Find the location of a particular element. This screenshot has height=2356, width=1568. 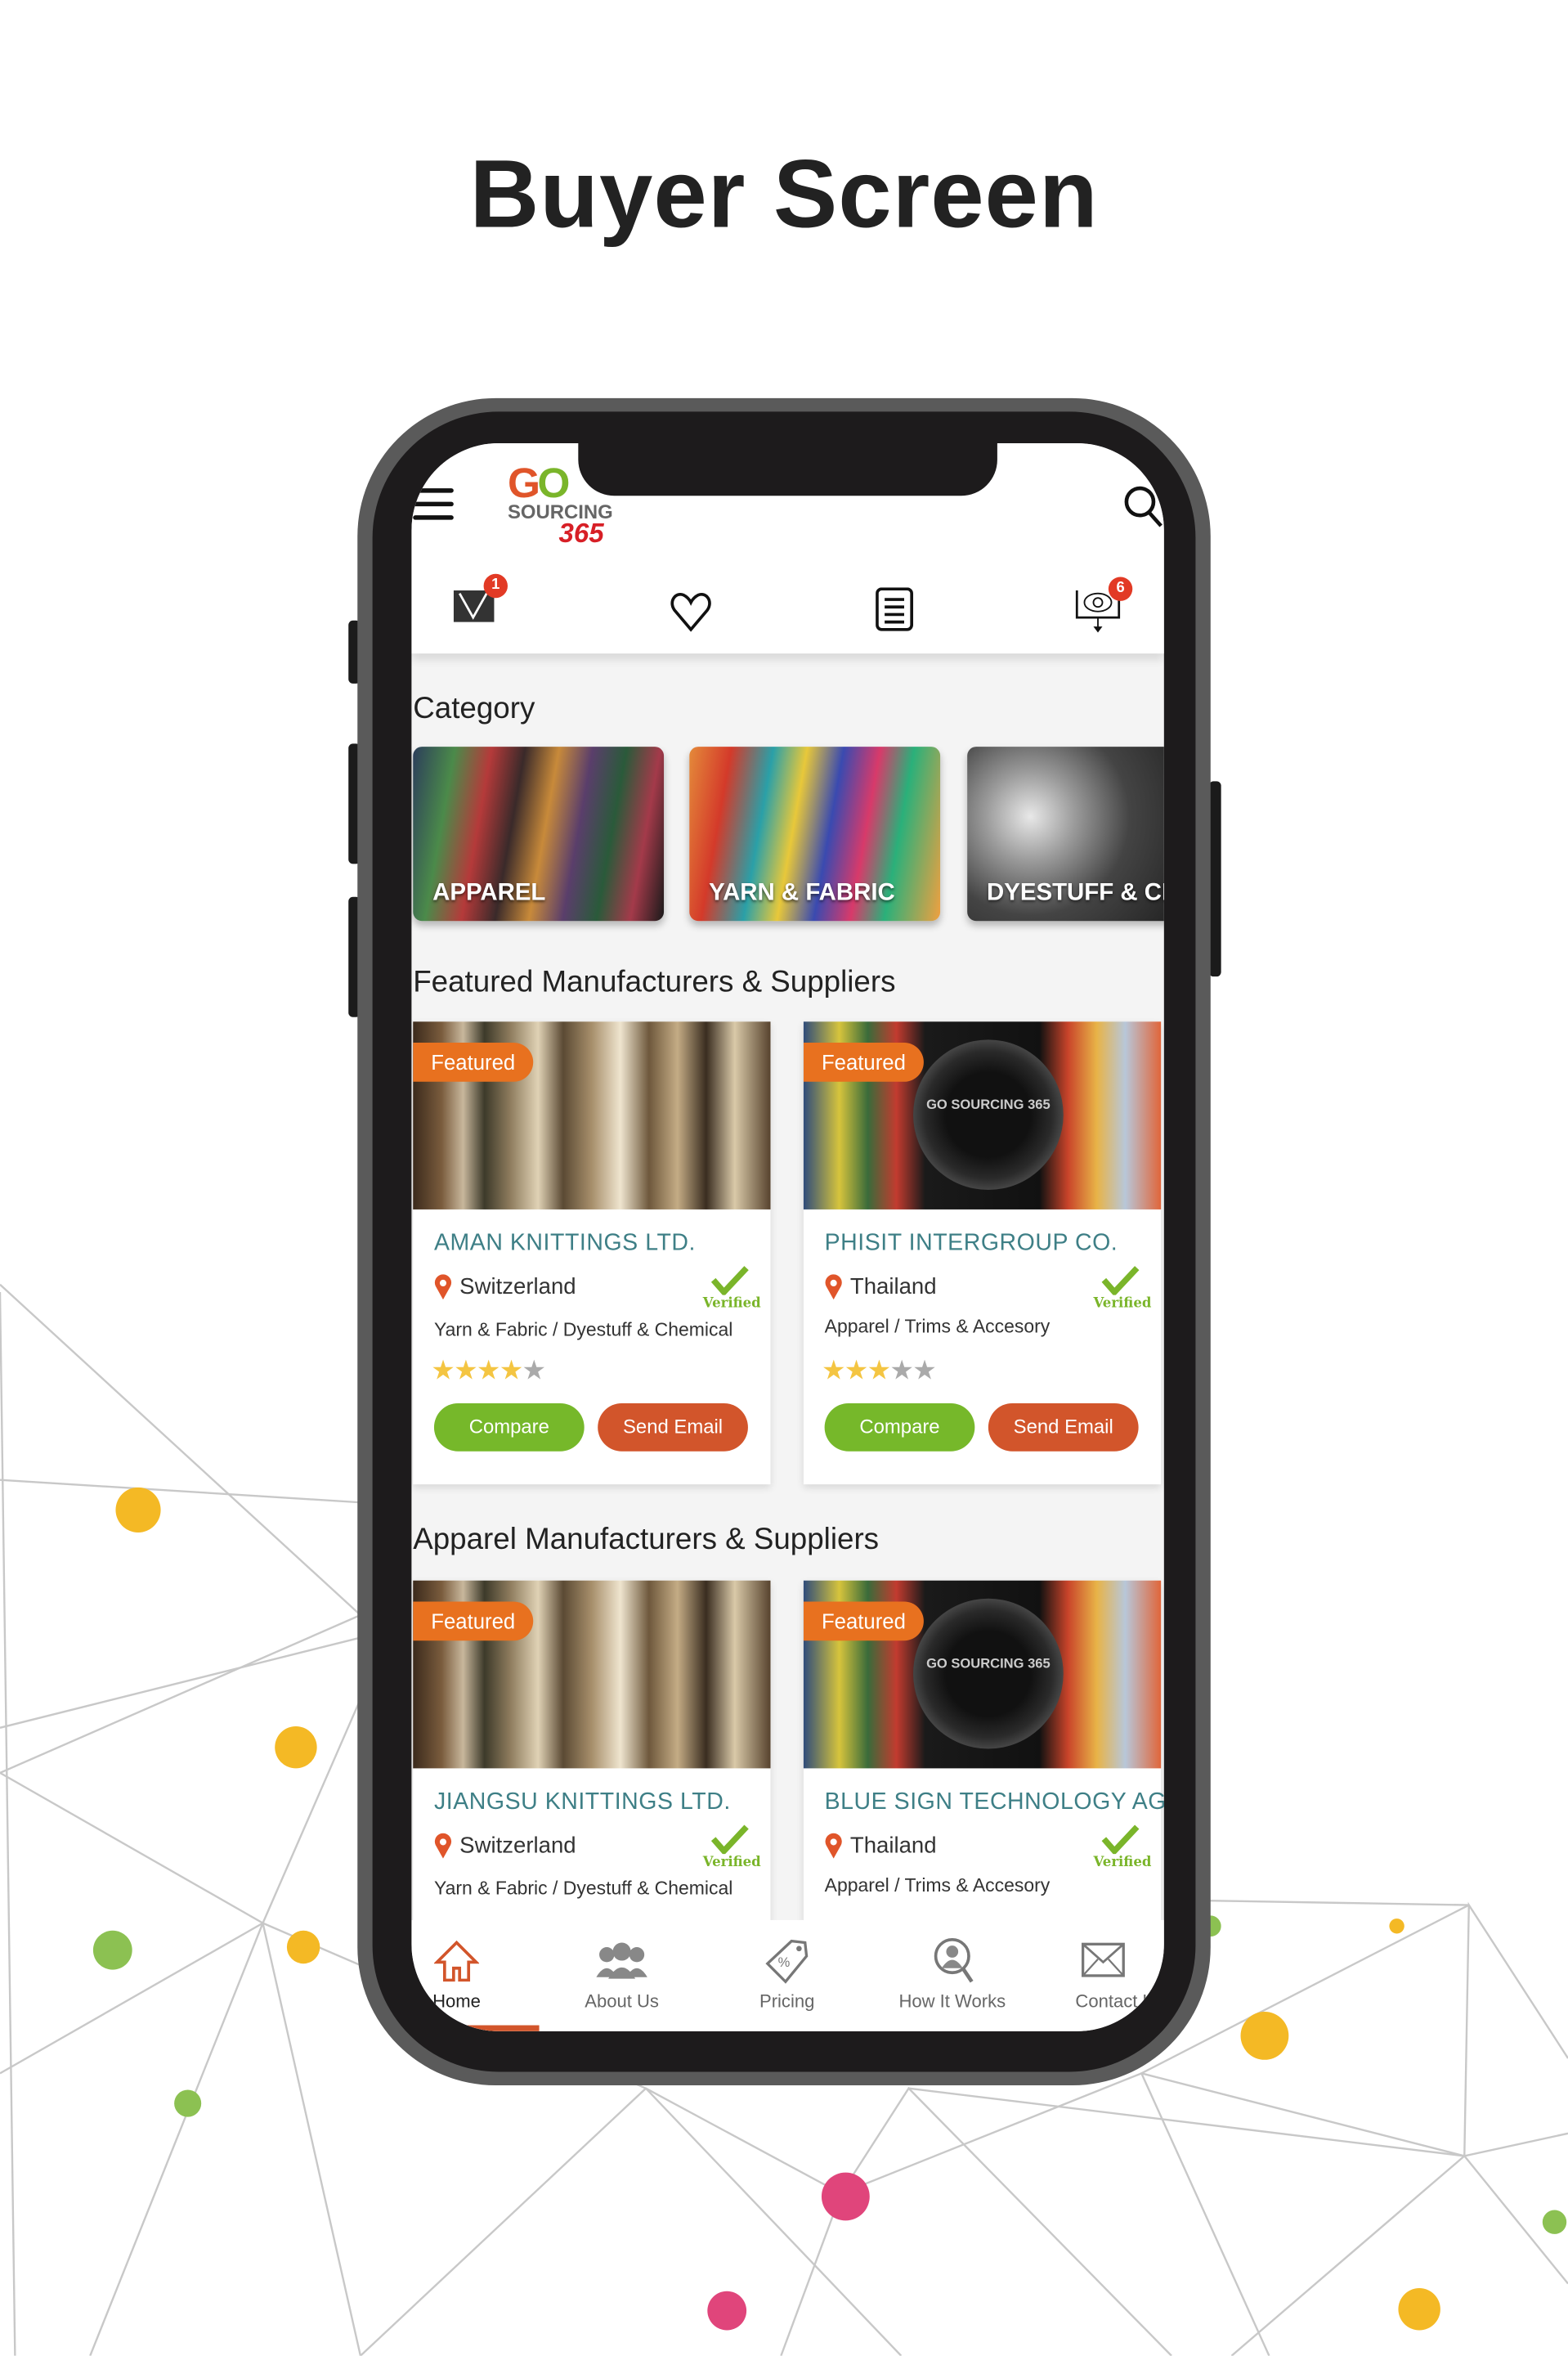

category-yarn-fabric: YARN & FABRIC is located at coordinates (815, 834).